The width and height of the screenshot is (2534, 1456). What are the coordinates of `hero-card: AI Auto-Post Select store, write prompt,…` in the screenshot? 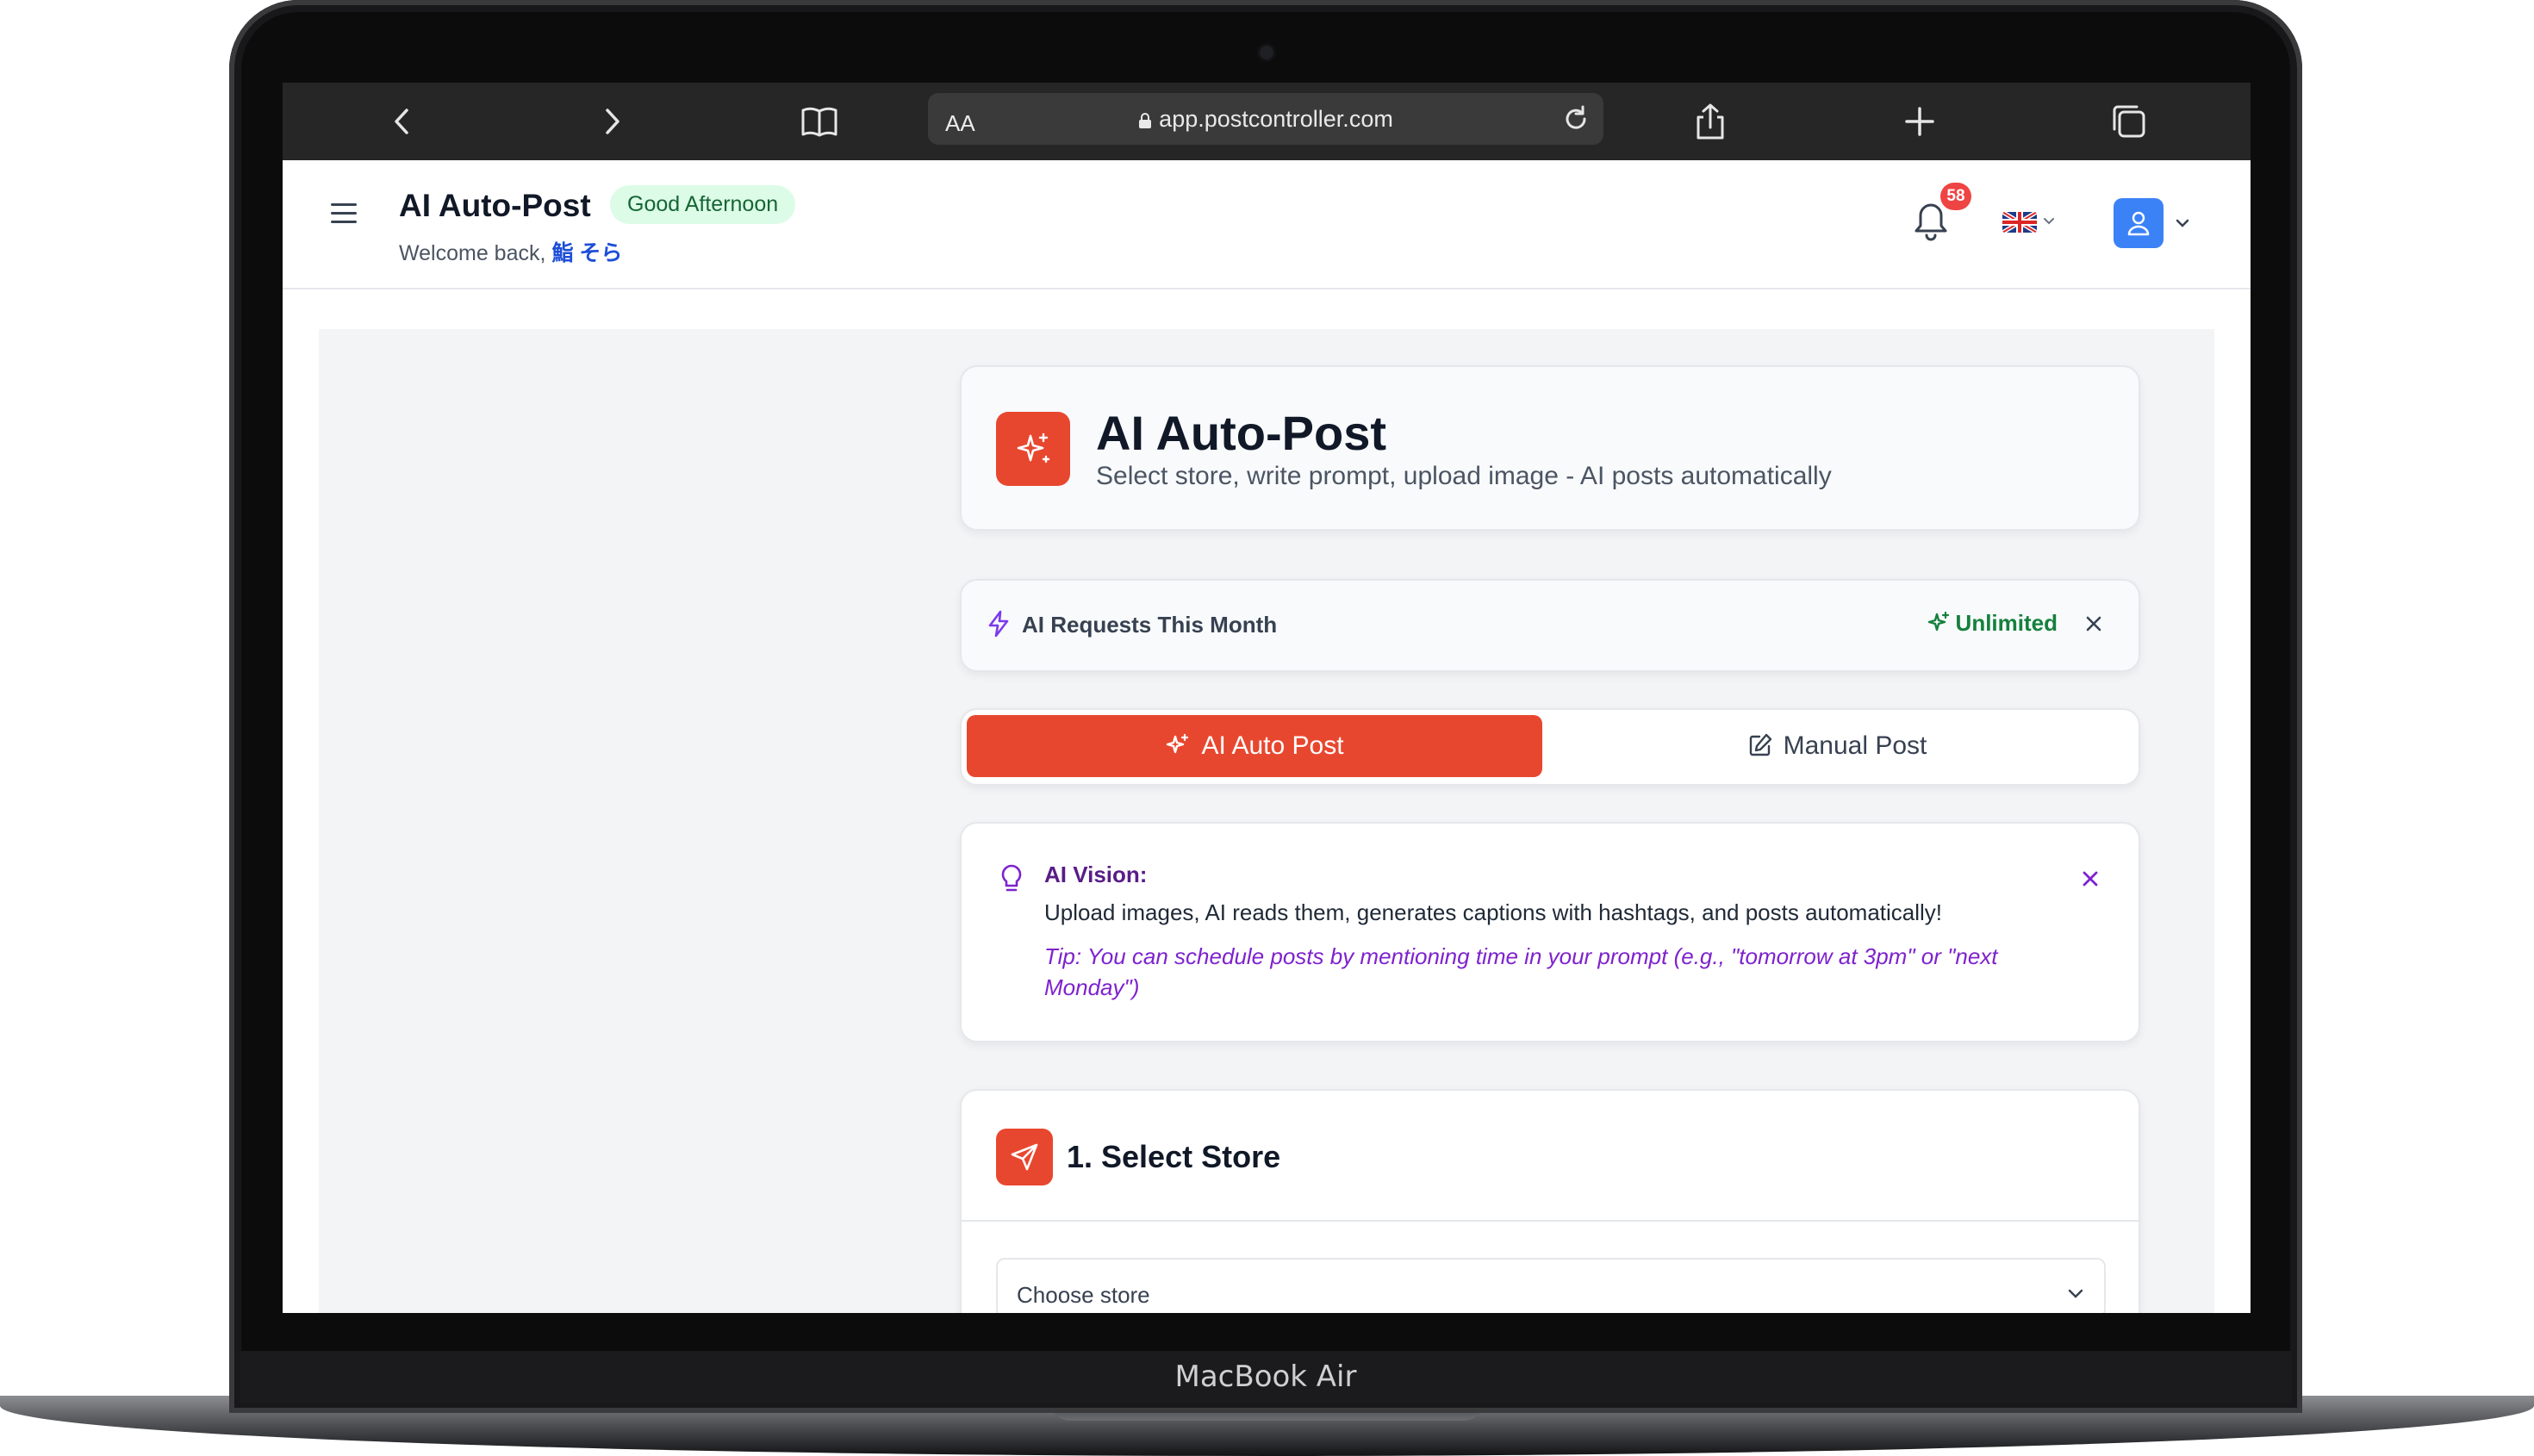 It's located at (1550, 448).